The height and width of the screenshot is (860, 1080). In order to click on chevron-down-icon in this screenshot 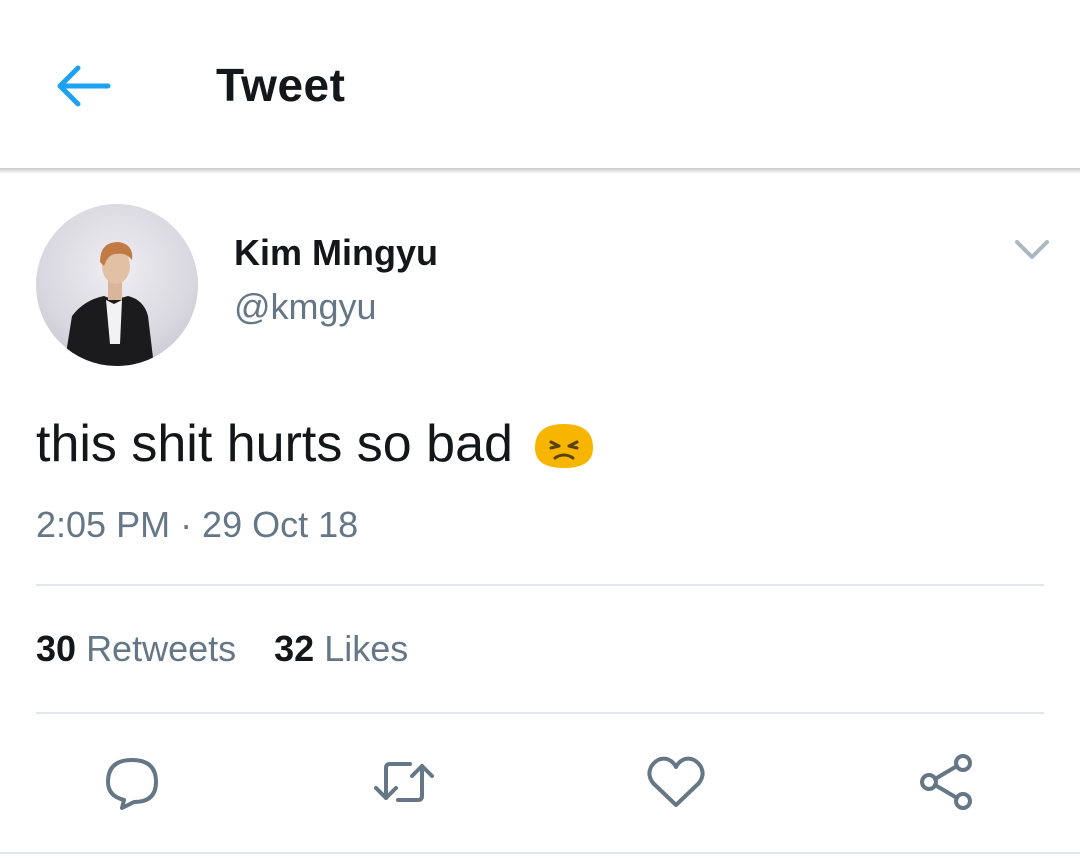, I will do `click(1032, 249)`.